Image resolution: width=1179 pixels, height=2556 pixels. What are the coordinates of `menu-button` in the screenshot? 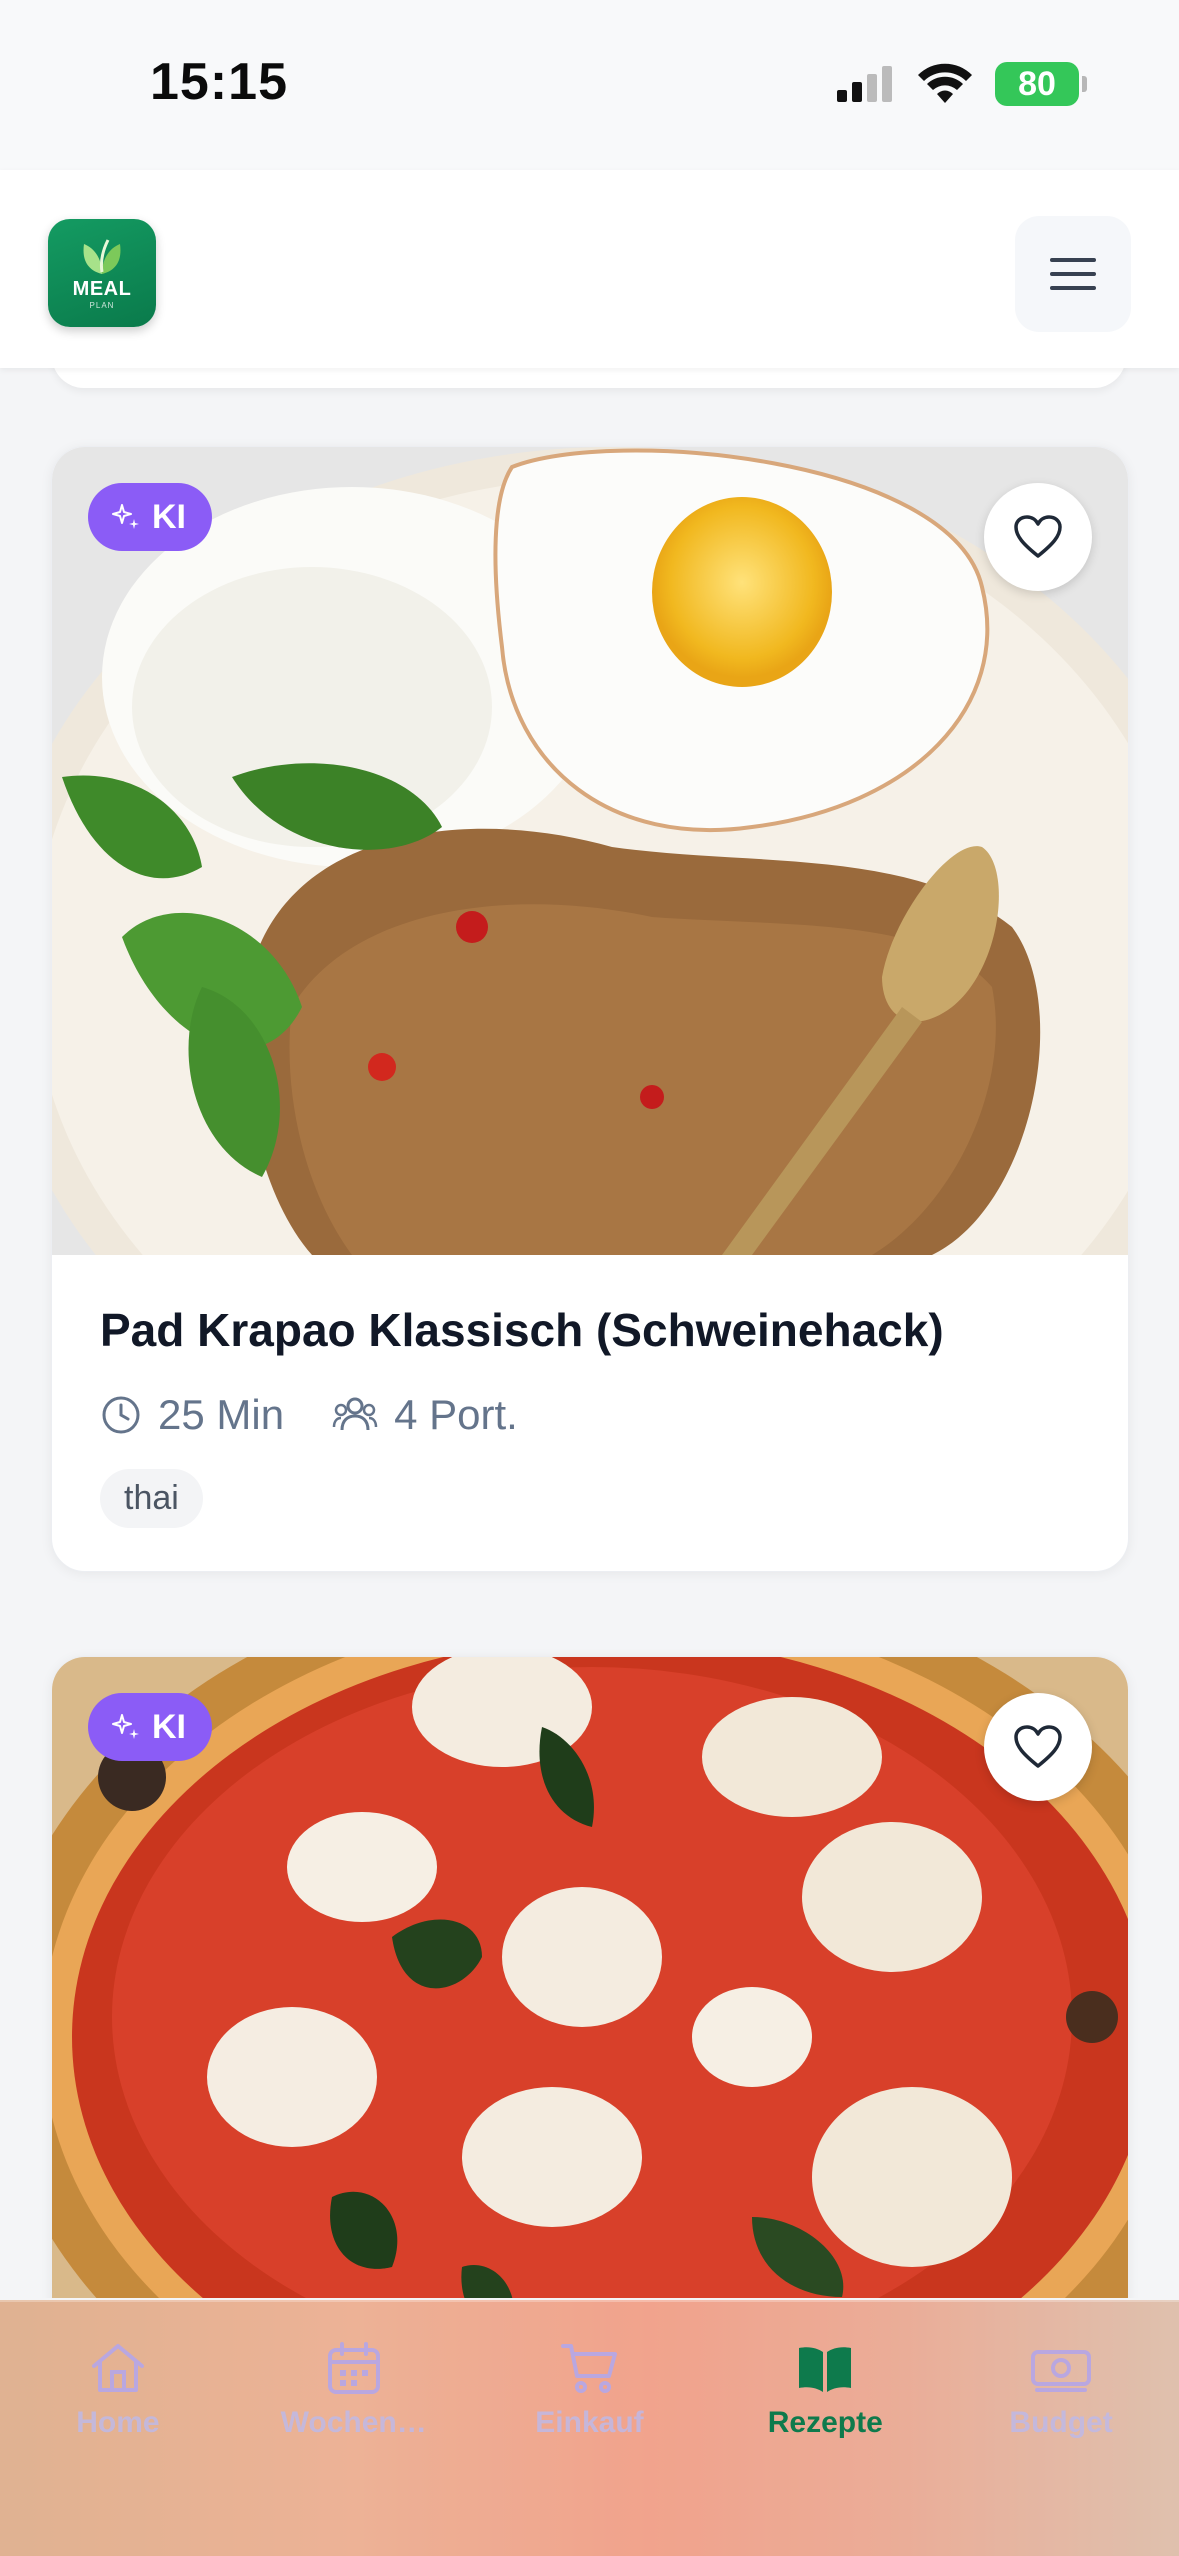 It's located at (1073, 274).